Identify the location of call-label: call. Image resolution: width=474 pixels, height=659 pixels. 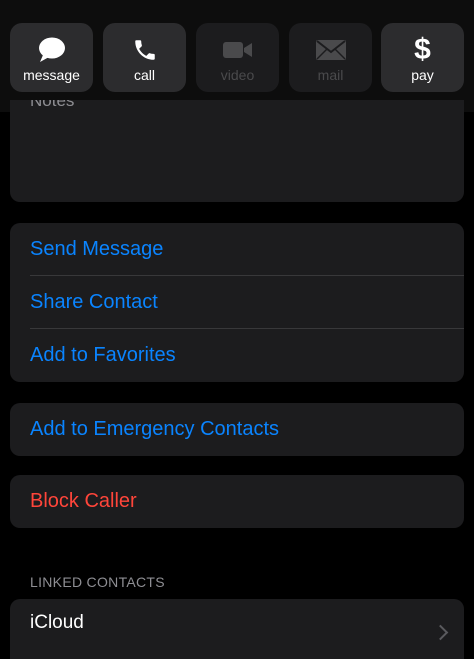
(144, 75).